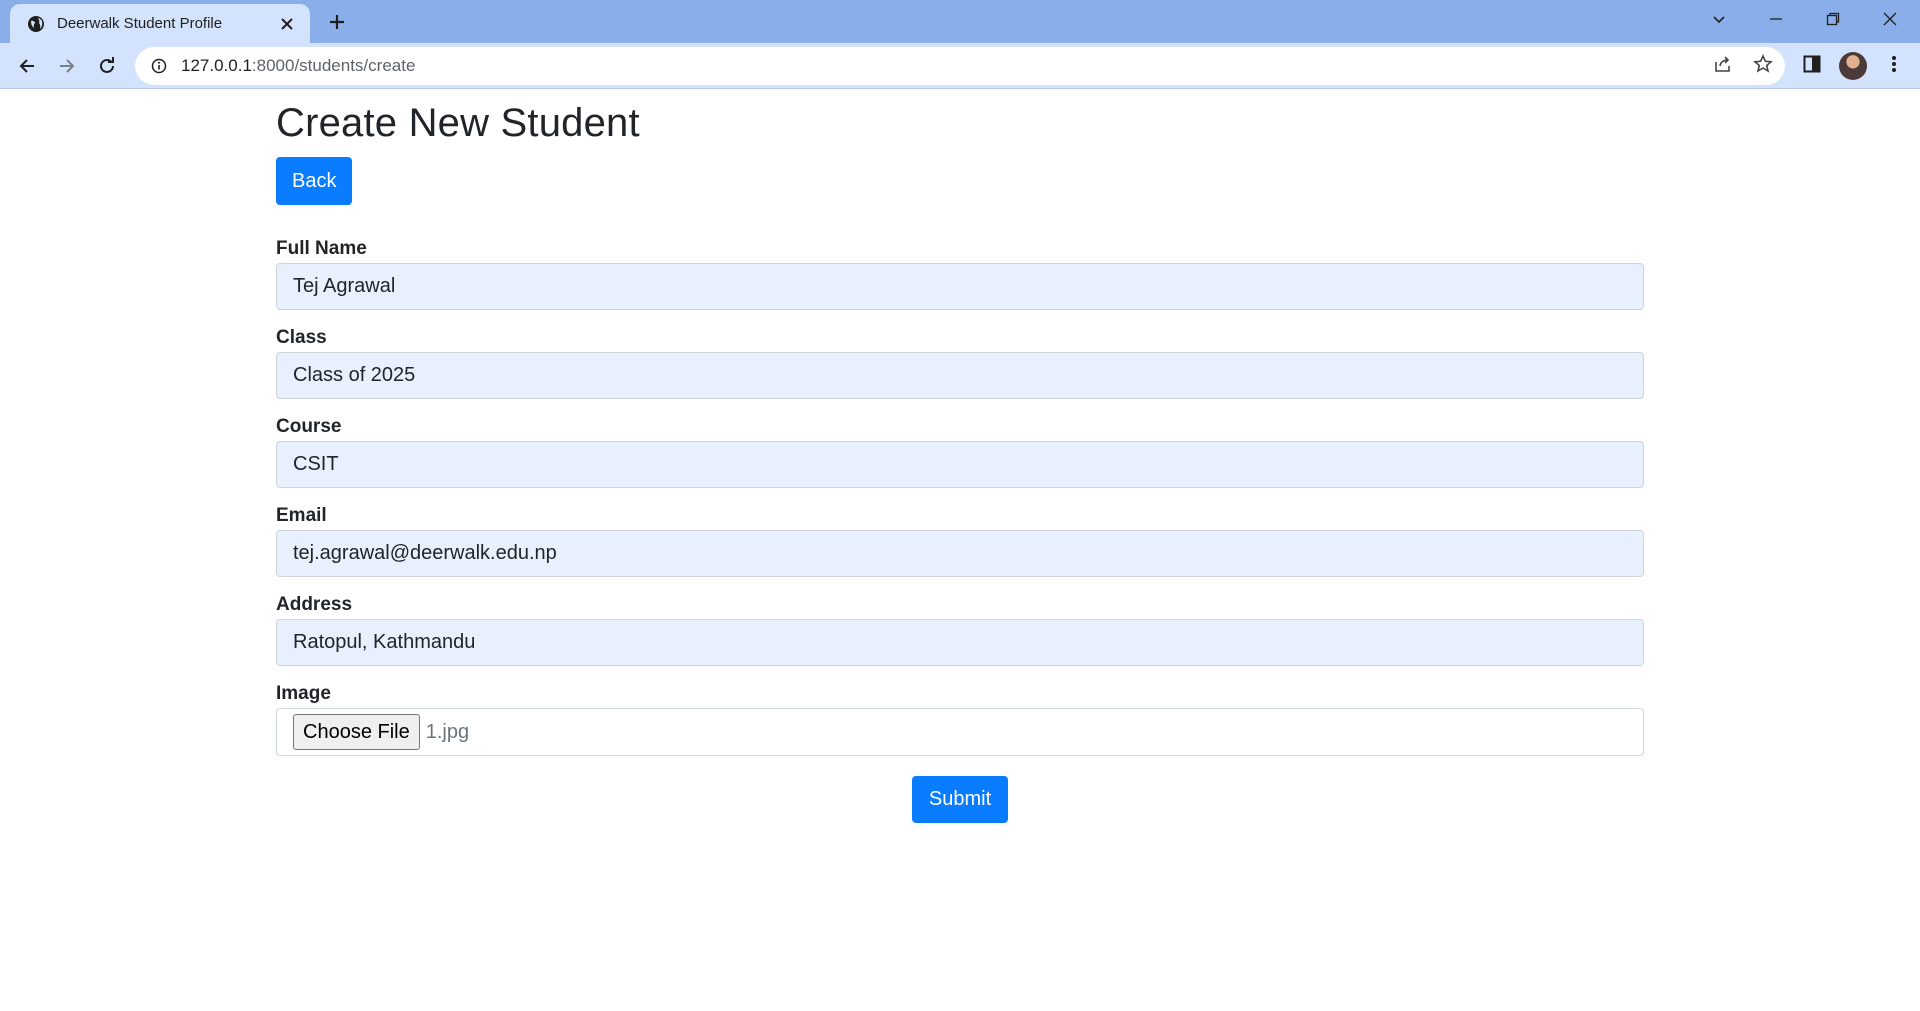 The width and height of the screenshot is (1920, 1011). Describe the element at coordinates (960, 553) in the screenshot. I see `email-input: tej.agrawal@deerwalk.edu.np` at that location.